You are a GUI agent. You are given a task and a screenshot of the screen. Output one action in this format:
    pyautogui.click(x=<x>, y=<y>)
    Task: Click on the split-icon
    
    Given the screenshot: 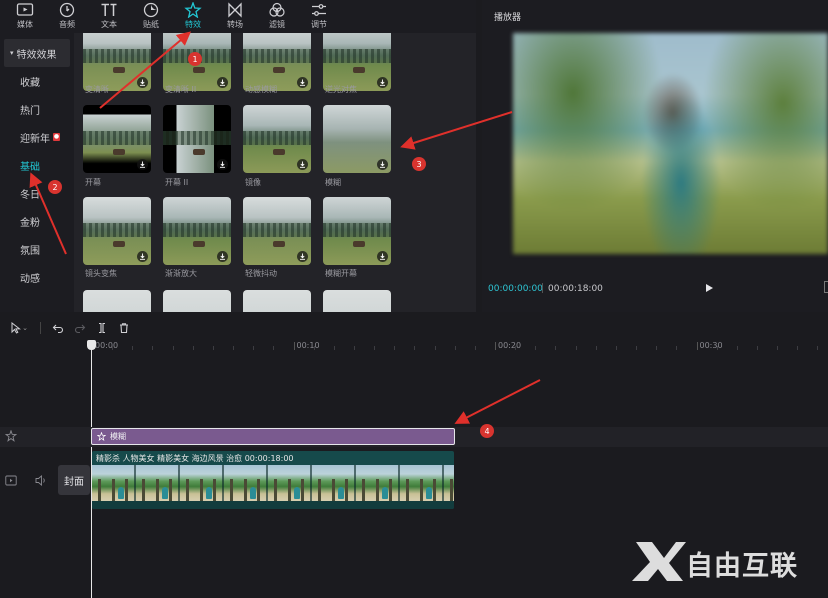 What is the action you would take?
    pyautogui.click(x=102, y=328)
    